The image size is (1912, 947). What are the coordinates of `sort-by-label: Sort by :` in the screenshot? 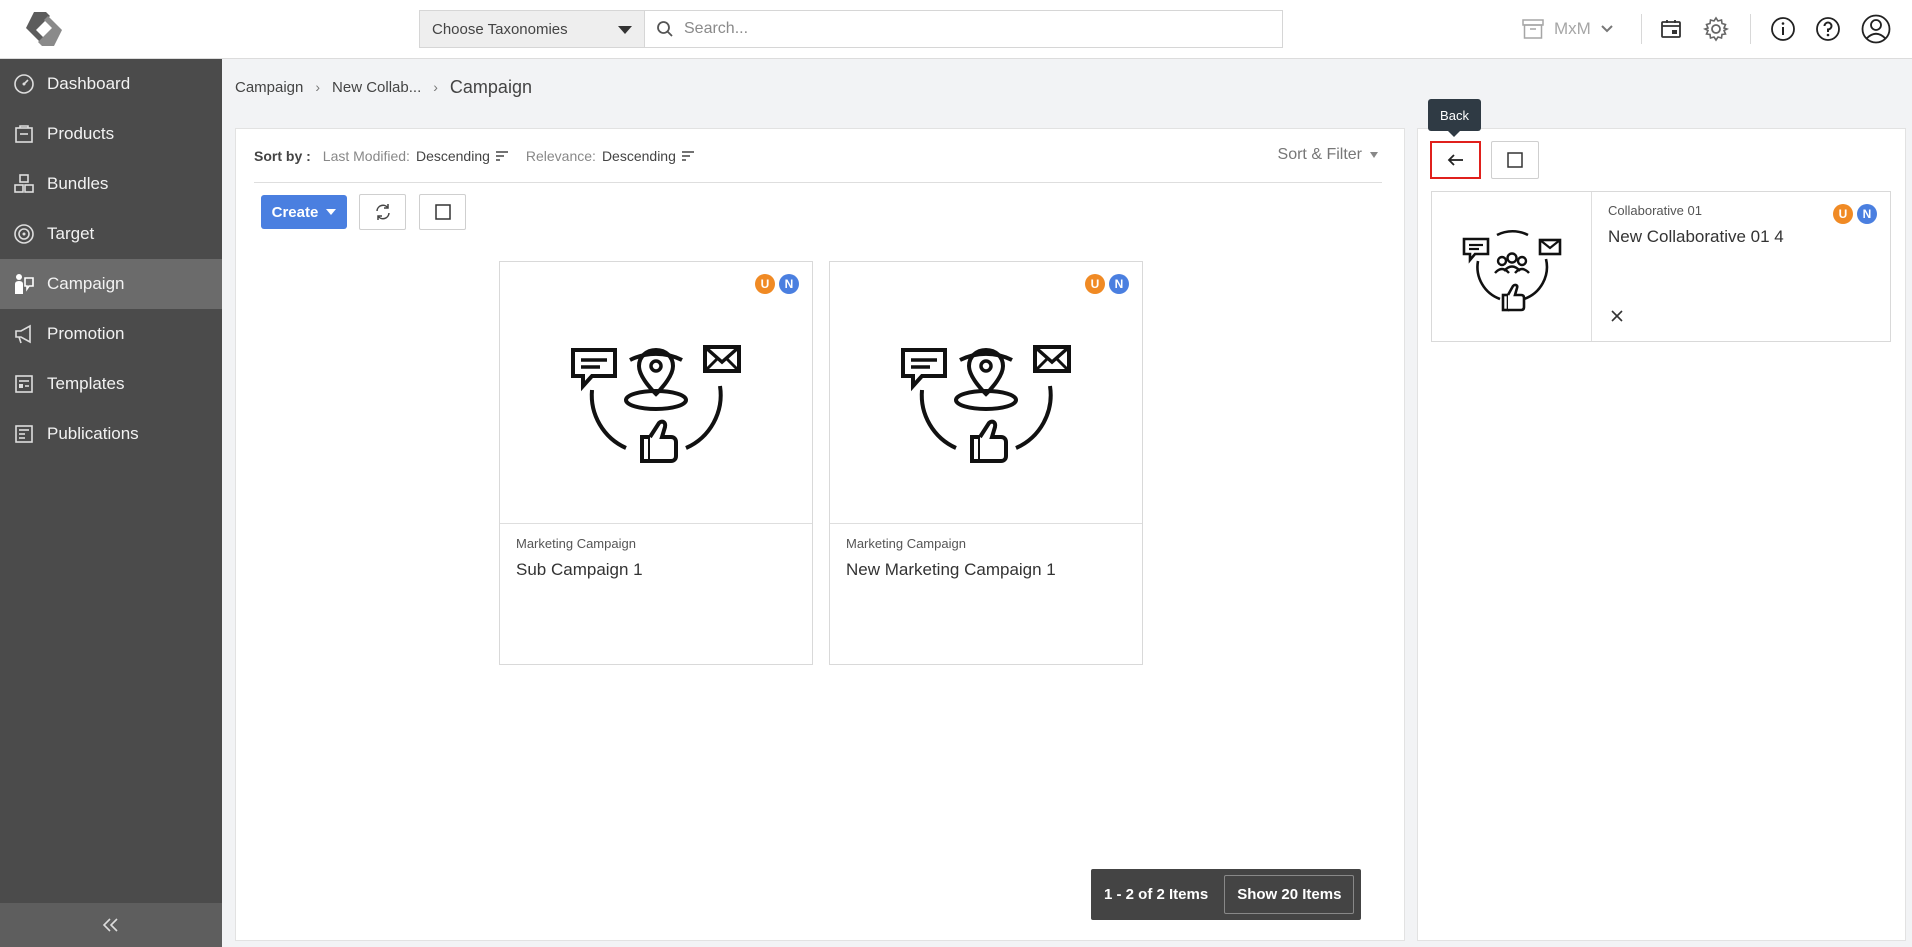 It's located at (282, 155).